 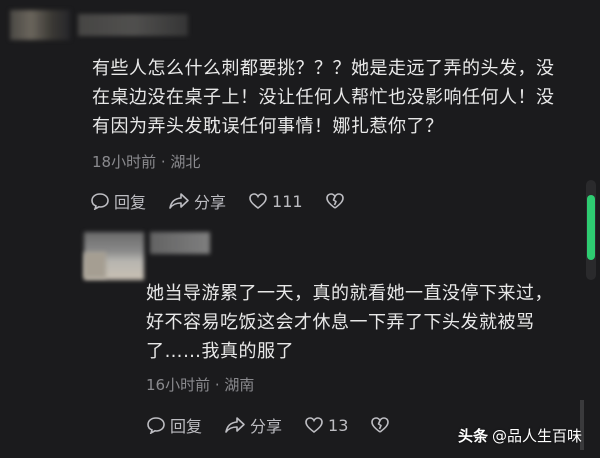 What do you see at coordinates (180, 243) in the screenshot?
I see `reply-user-name-blurred` at bounding box center [180, 243].